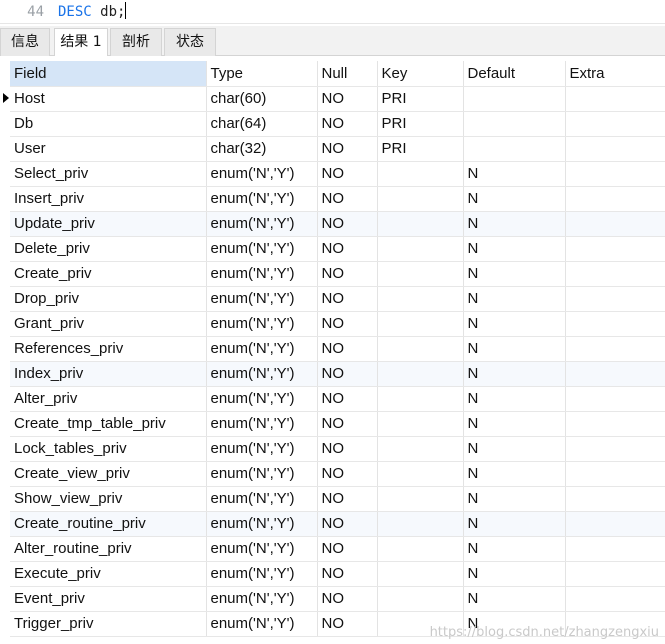 The height and width of the screenshot is (644, 665). Describe the element at coordinates (337, 474) in the screenshot. I see `table-row: Create_view_priv enum('N','Y') NO N` at that location.